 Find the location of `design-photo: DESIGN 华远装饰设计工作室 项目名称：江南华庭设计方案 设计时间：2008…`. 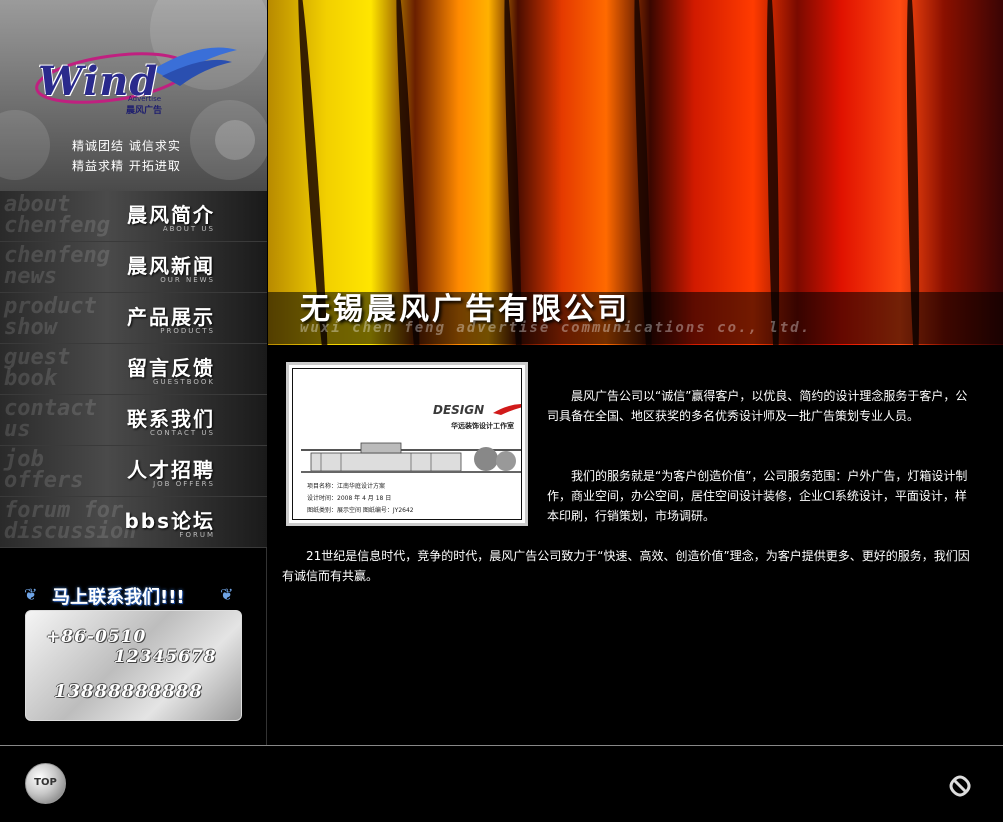

design-photo: DESIGN 华远装饰设计工作室 项目名称：江南华庭设计方案 设计时间：2008… is located at coordinates (407, 444).